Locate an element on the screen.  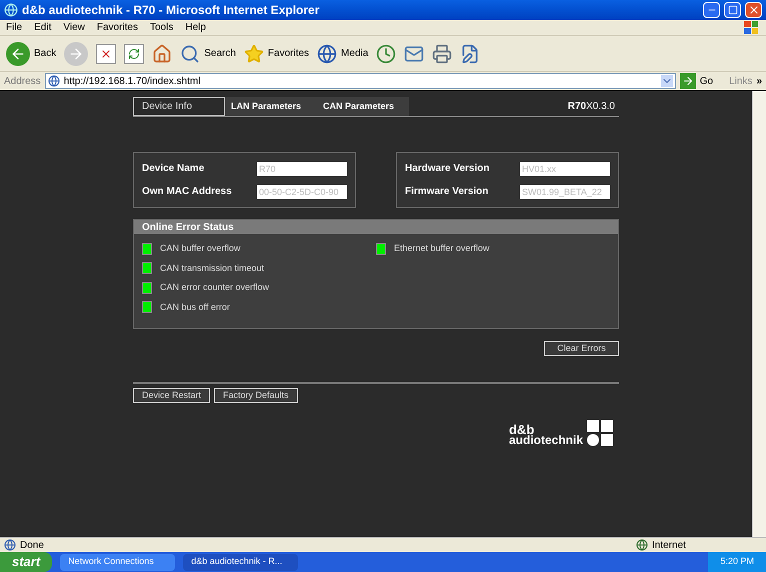
field-label: Device Name is located at coordinates (173, 169).